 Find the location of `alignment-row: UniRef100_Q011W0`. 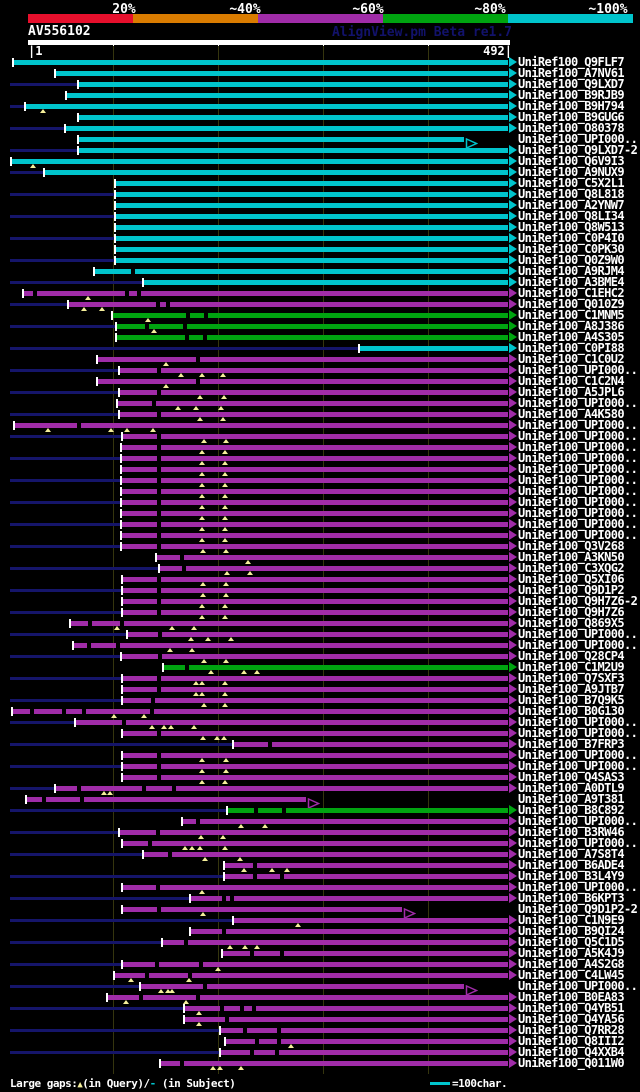

alignment-row: UniRef100_Q011W0 is located at coordinates (320, 1063).